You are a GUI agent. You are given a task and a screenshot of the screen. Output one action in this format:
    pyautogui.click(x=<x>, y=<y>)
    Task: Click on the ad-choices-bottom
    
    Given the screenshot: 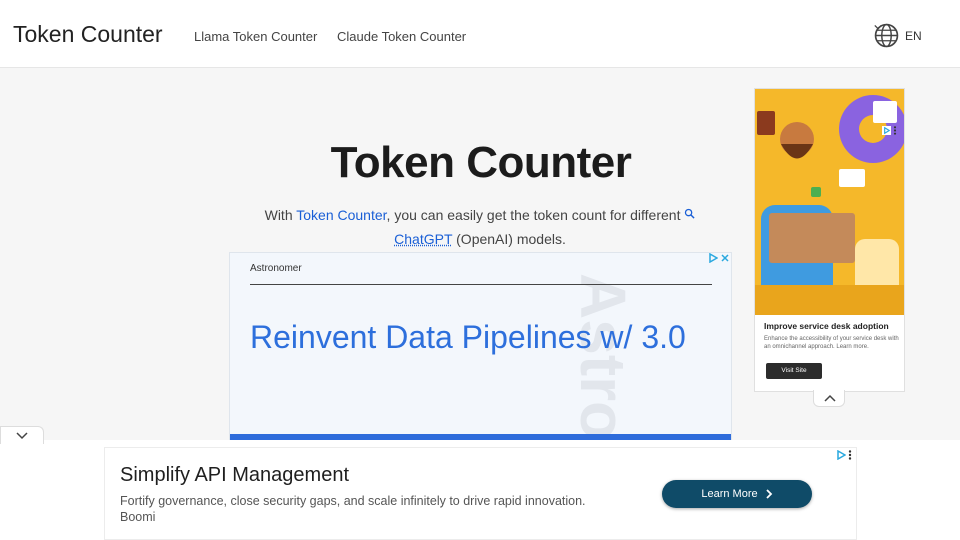 What is the action you would take?
    pyautogui.click(x=844, y=455)
    